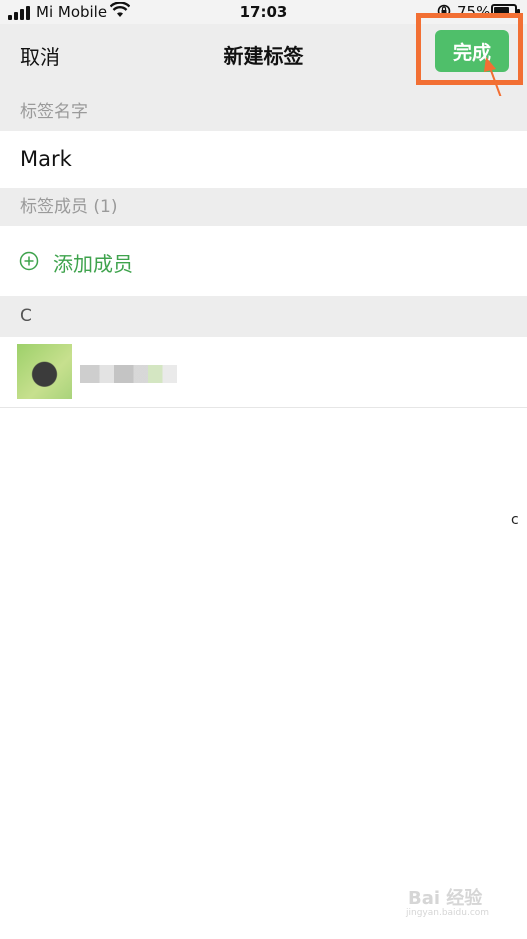 The height and width of the screenshot is (939, 527). I want to click on row-divider, so click(263, 407).